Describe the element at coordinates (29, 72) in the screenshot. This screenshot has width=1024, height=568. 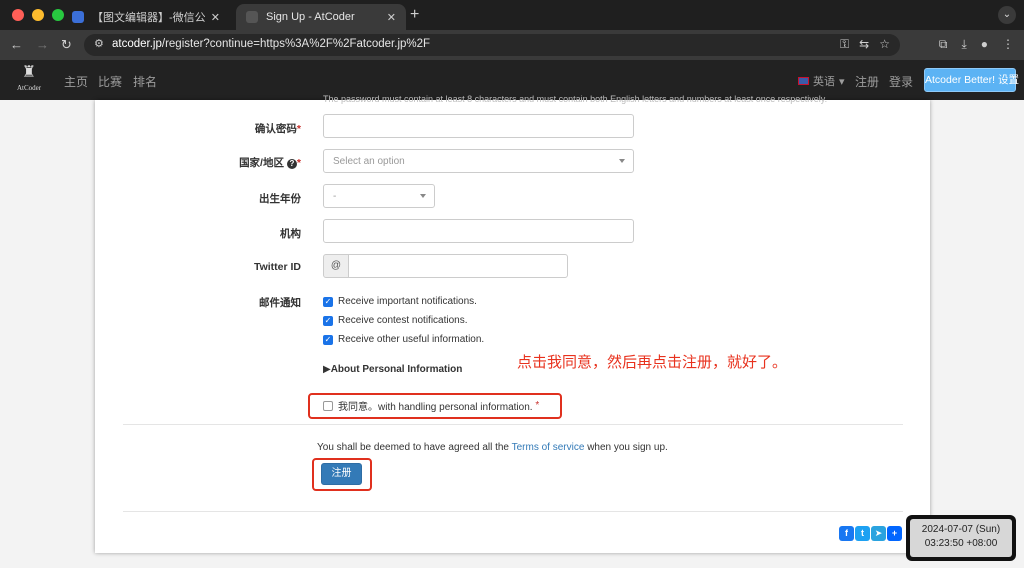
I see `atcoder-crest-icon: ♜` at that location.